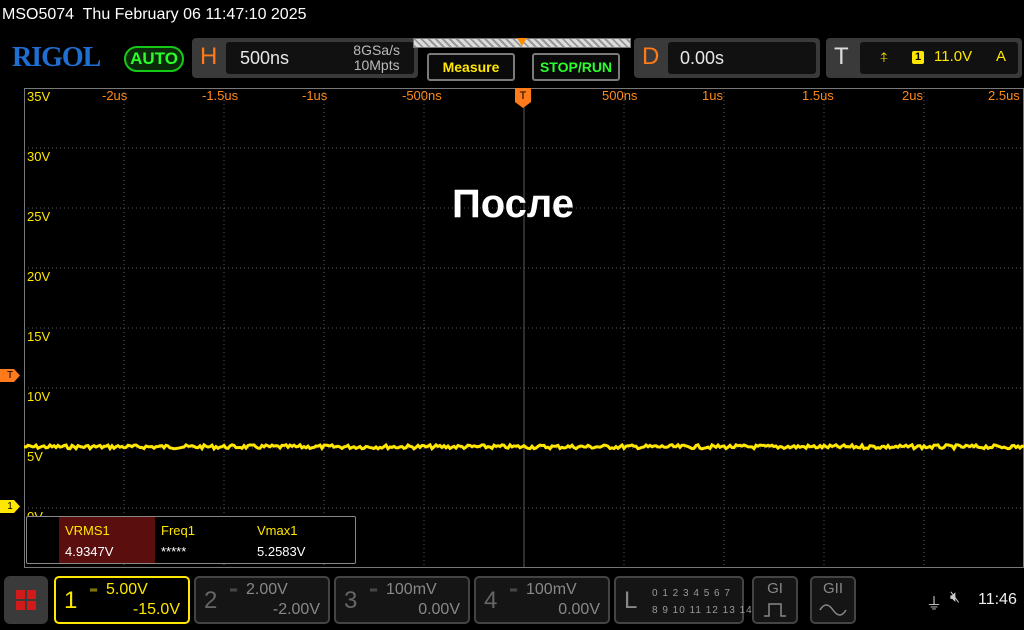  Describe the element at coordinates (953, 56) in the screenshot. I see `trigger-level: 11.0V` at that location.